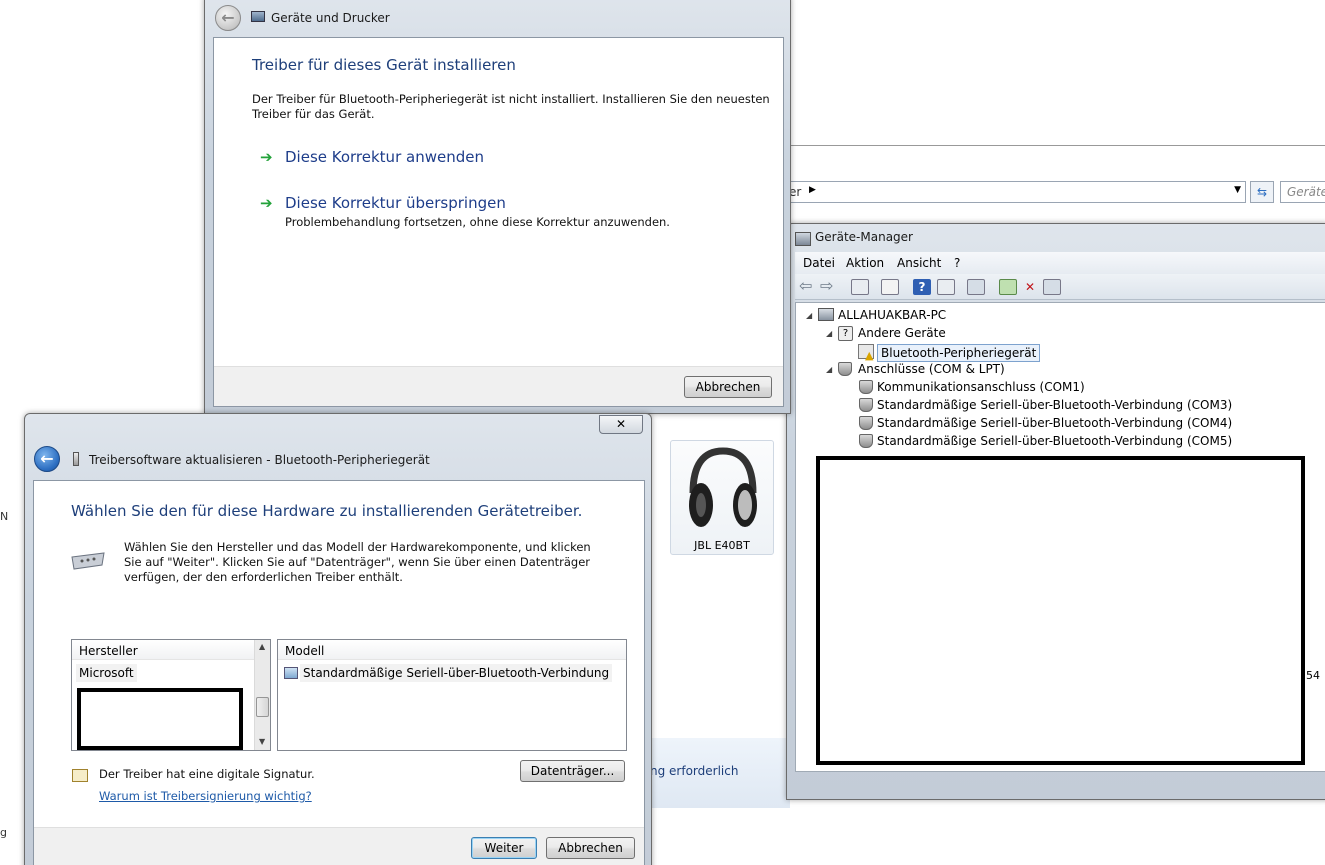 The image size is (1325, 865). What do you see at coordinates (384, 65) in the screenshot?
I see `page-title: Treiber für dieses Gerät installieren` at bounding box center [384, 65].